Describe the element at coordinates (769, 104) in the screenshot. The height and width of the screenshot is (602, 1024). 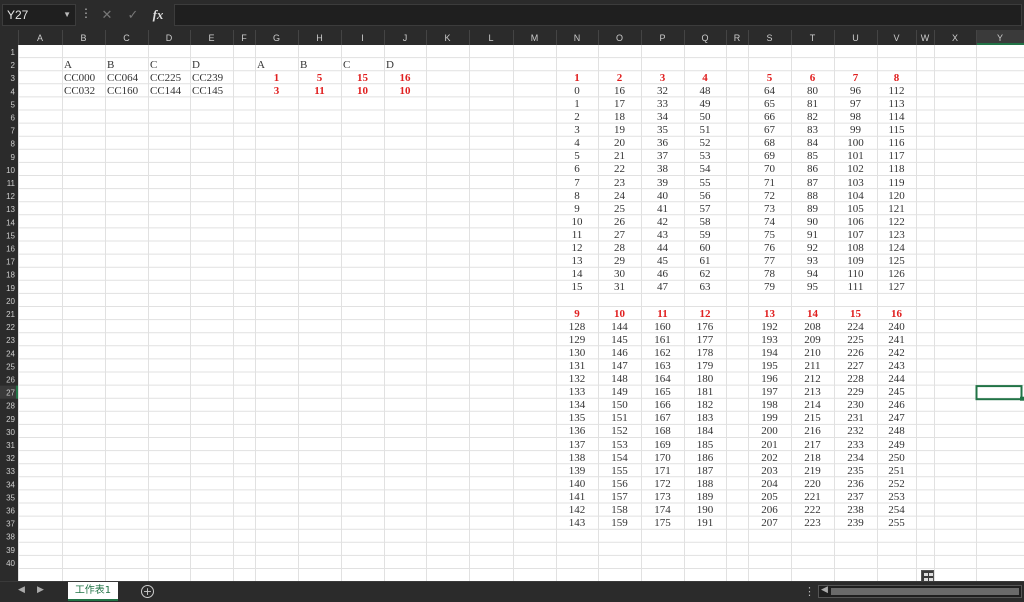
I see `cell-s5: 65` at that location.